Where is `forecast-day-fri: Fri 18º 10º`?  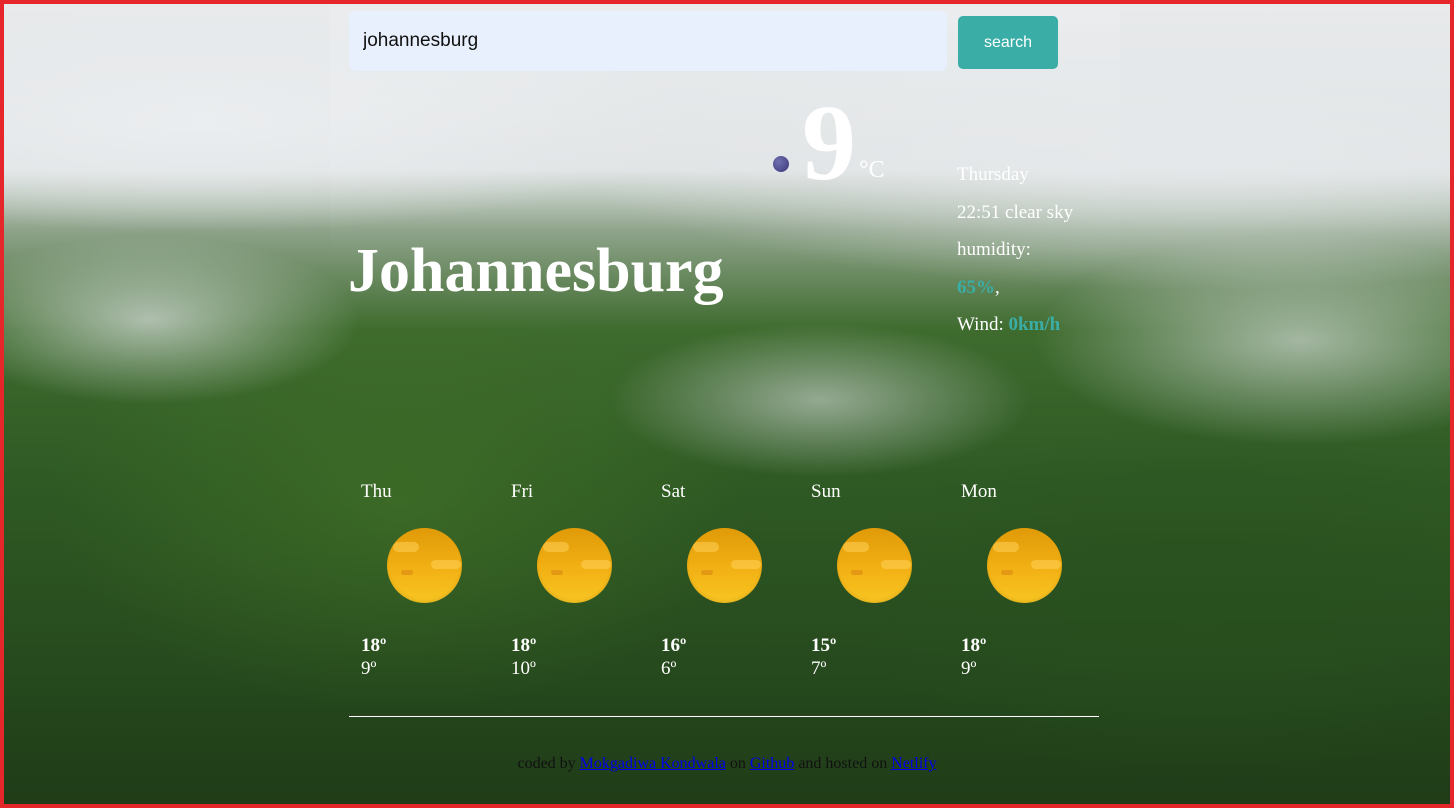
forecast-day-fri: Fri 18º 10º is located at coordinates (581, 580).